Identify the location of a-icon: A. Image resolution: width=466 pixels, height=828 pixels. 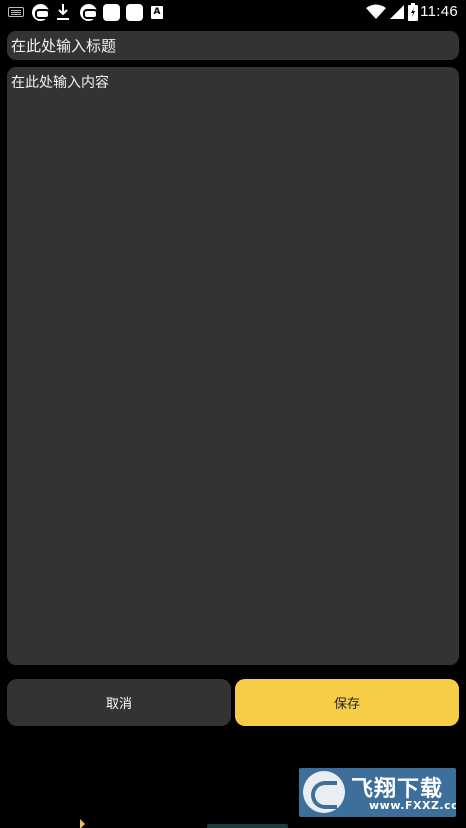
(157, 12).